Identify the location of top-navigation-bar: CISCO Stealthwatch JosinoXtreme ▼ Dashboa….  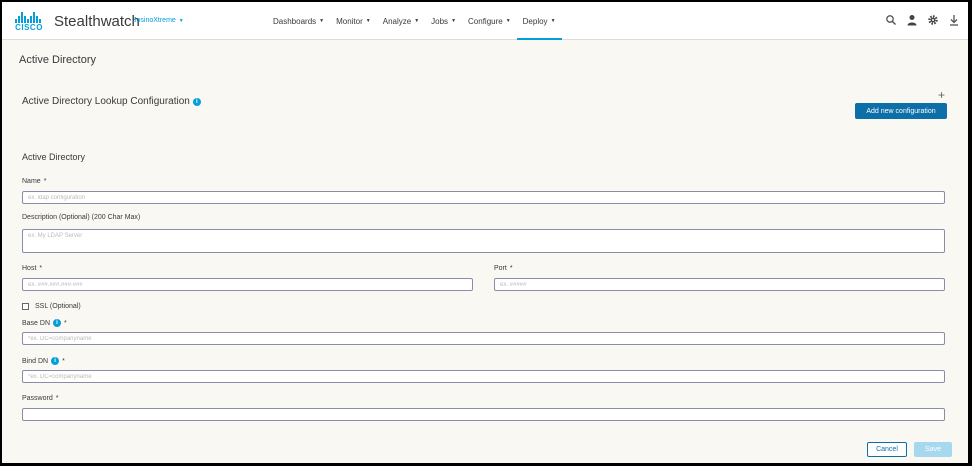
(485, 21).